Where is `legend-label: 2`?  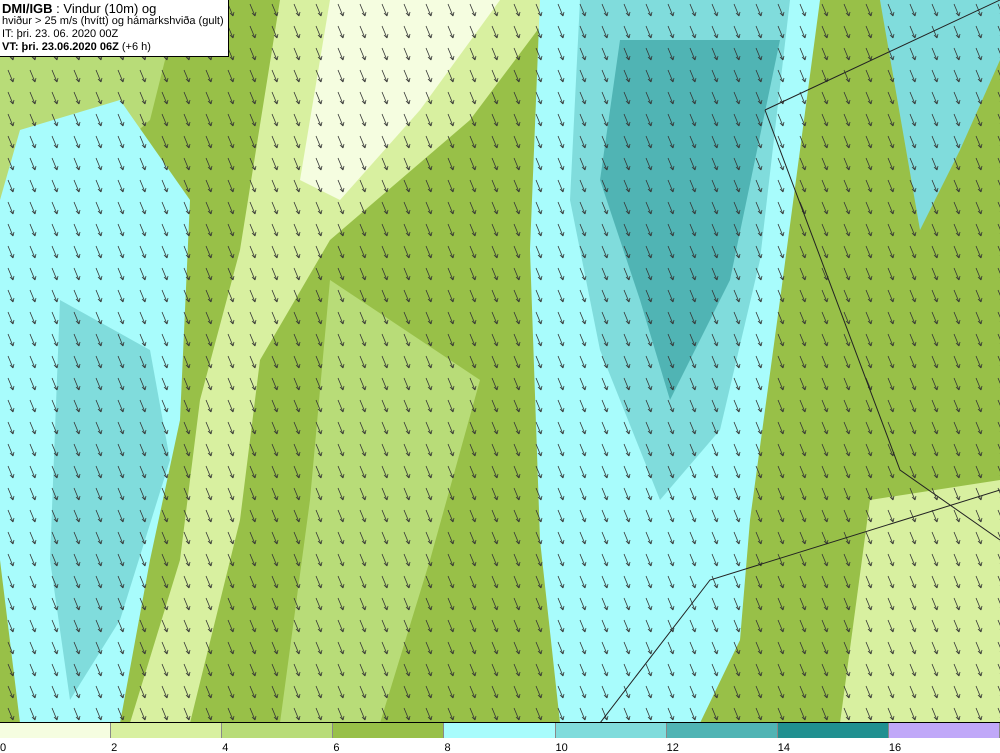
legend-label: 2 is located at coordinates (114, 747).